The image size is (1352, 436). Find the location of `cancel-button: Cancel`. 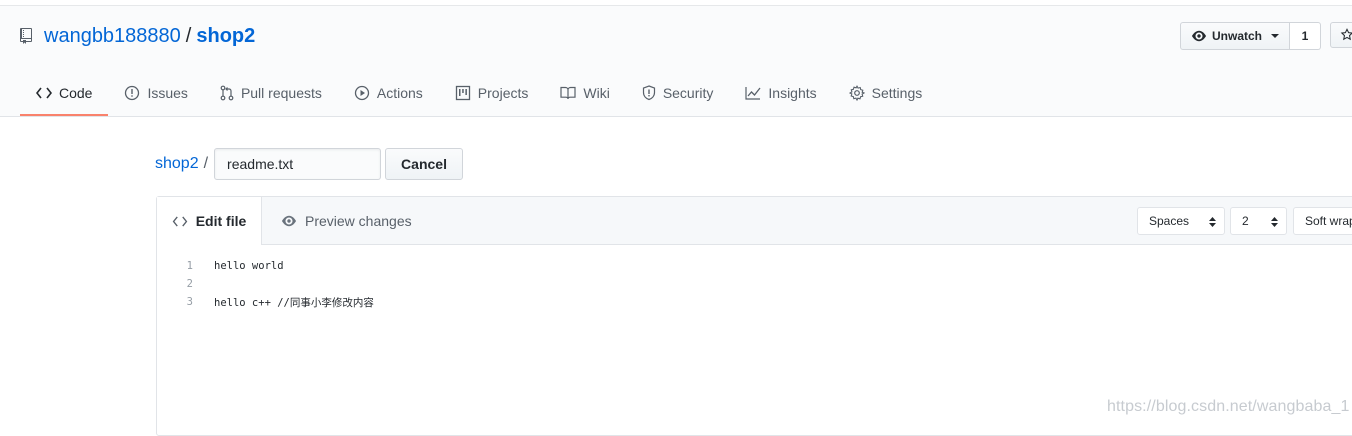

cancel-button: Cancel is located at coordinates (424, 164).